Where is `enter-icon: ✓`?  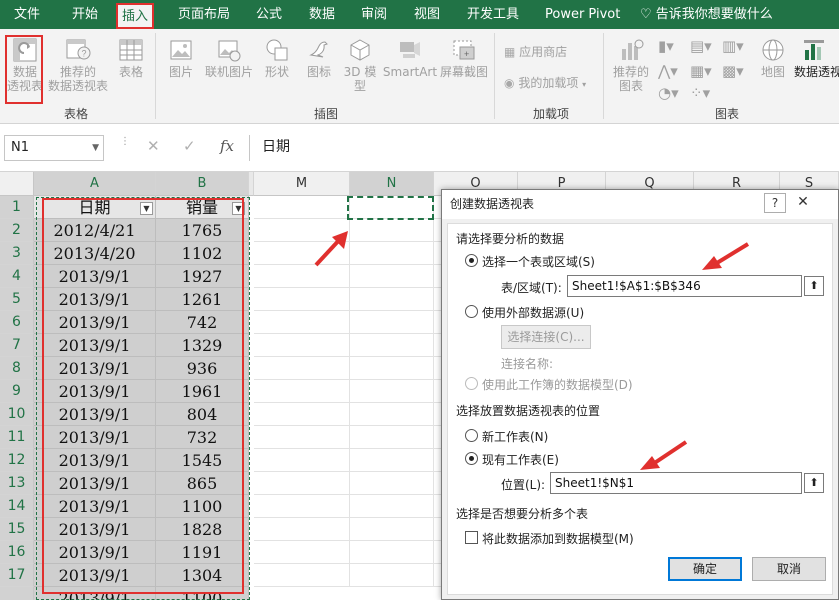 enter-icon: ✓ is located at coordinates (189, 146).